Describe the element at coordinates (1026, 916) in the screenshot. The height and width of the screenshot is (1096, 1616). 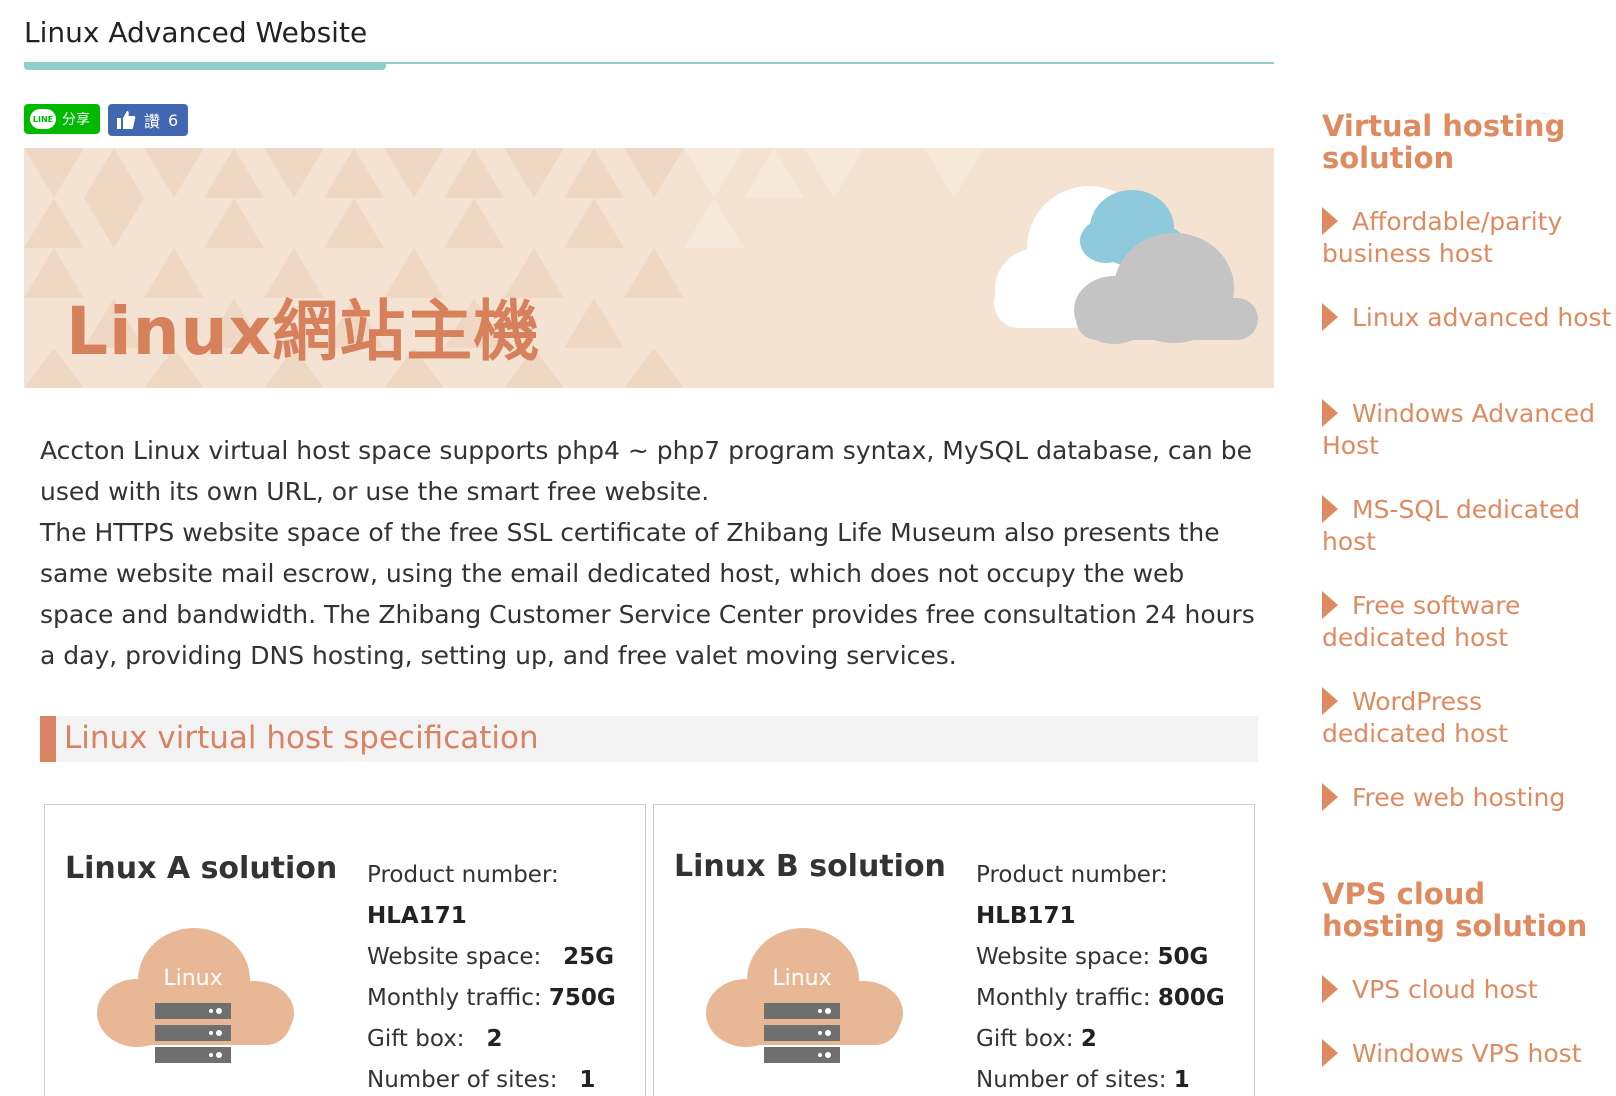
I see `product-number: HLB171` at that location.